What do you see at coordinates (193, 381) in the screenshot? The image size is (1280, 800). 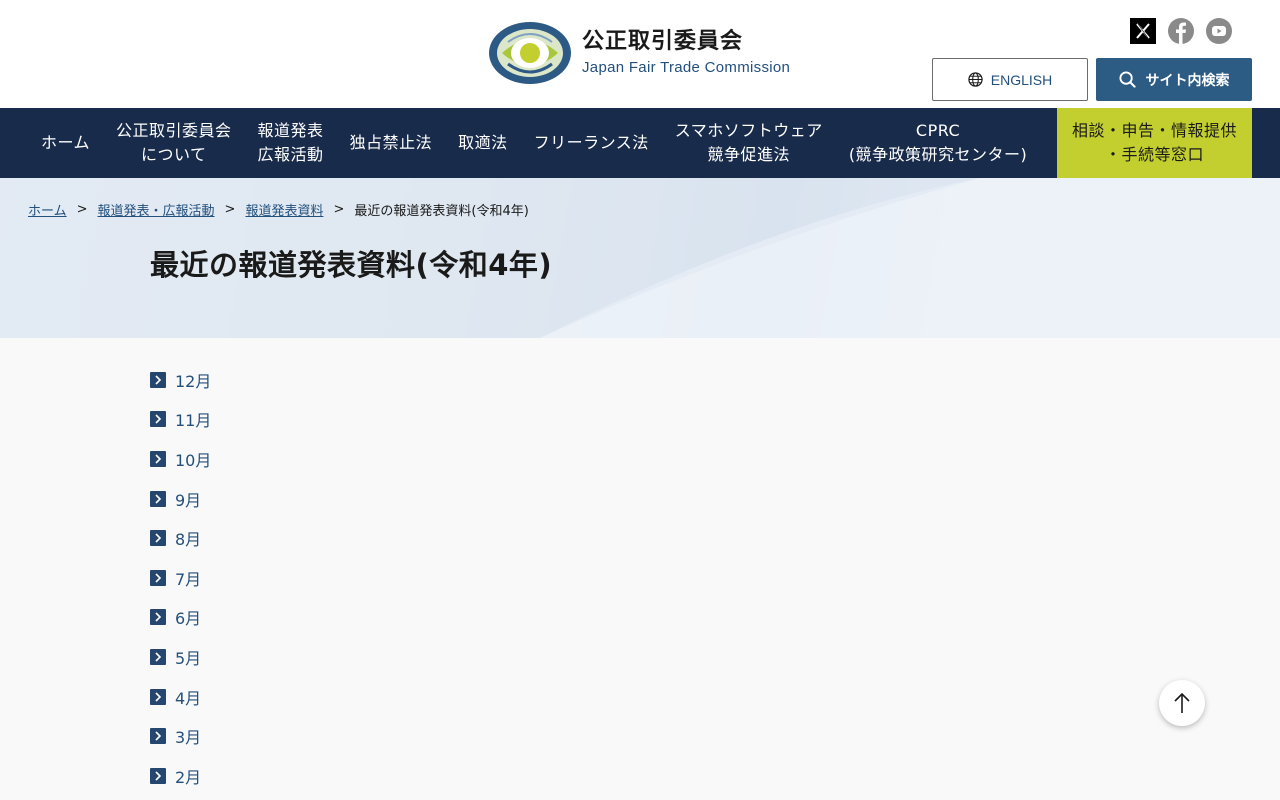 I see `month-label: 12月` at bounding box center [193, 381].